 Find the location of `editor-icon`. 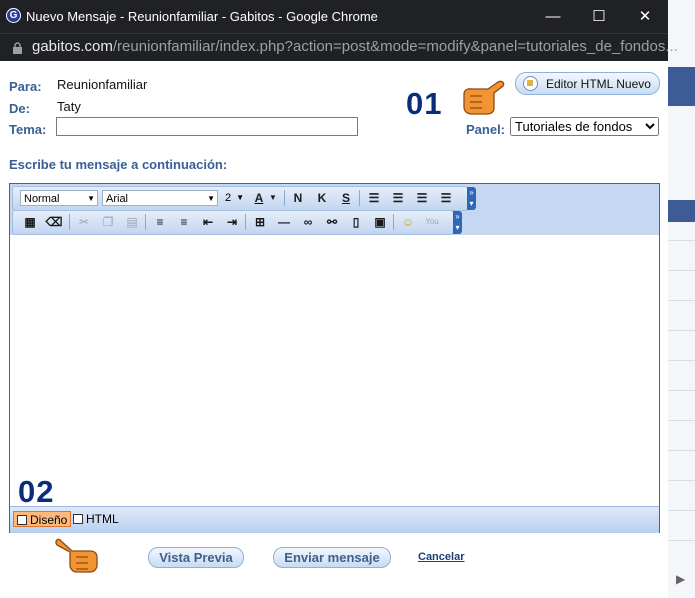

editor-icon is located at coordinates (530, 83).